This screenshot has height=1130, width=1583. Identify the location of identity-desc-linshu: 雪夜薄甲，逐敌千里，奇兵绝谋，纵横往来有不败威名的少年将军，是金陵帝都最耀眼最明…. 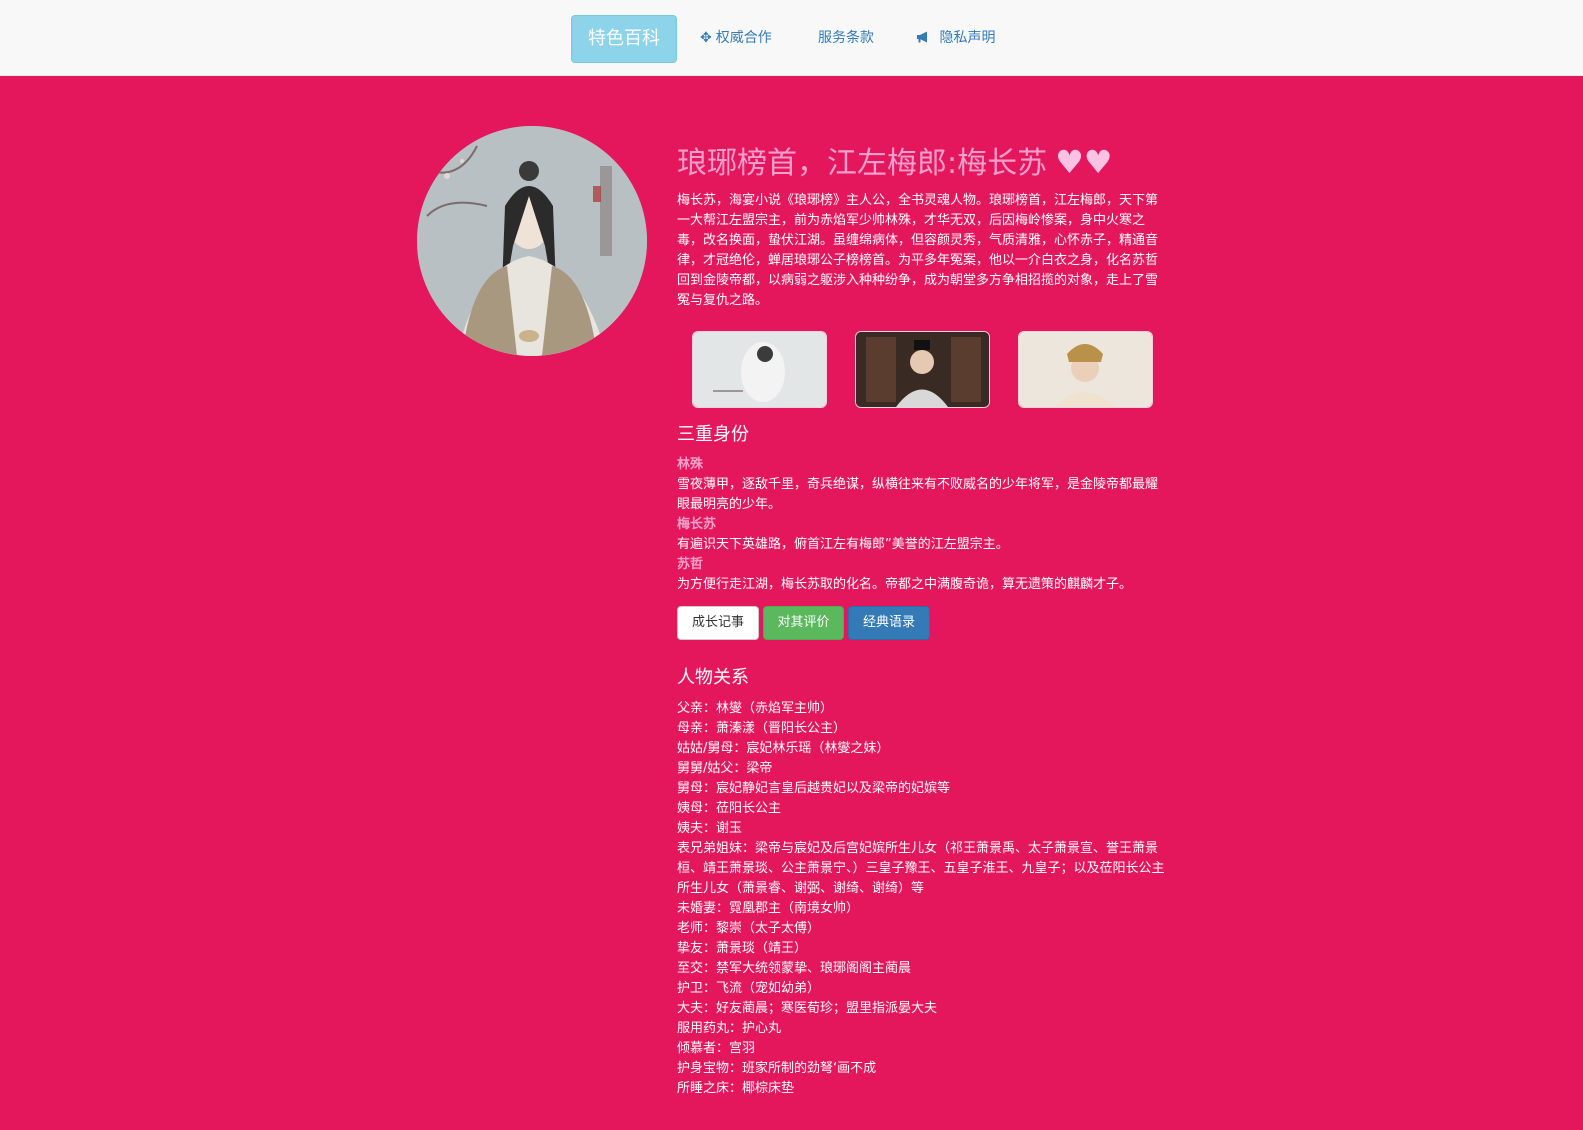
(918, 494).